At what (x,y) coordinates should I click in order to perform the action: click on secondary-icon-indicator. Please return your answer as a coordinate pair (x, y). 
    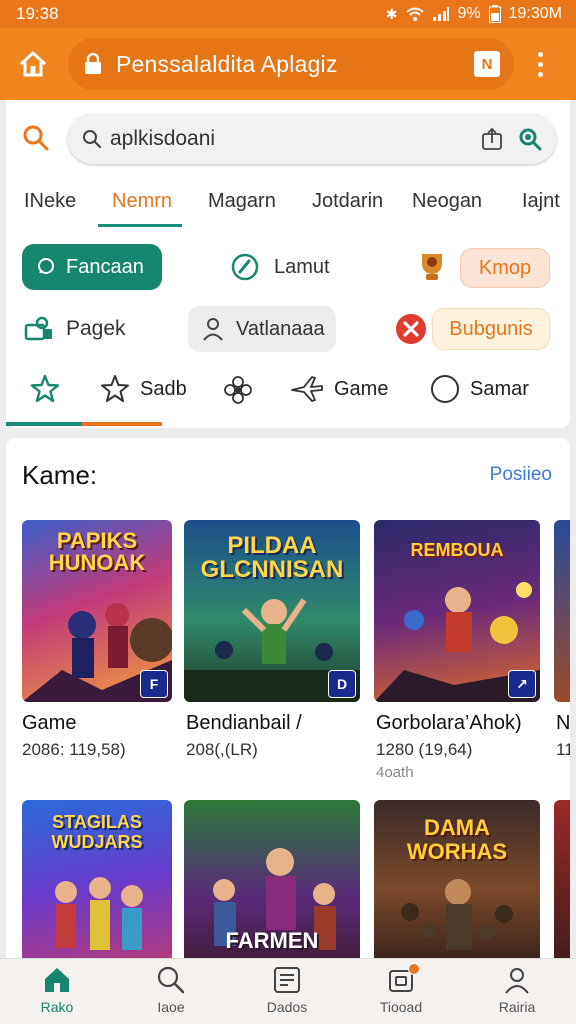
    Looking at the image, I should click on (122, 424).